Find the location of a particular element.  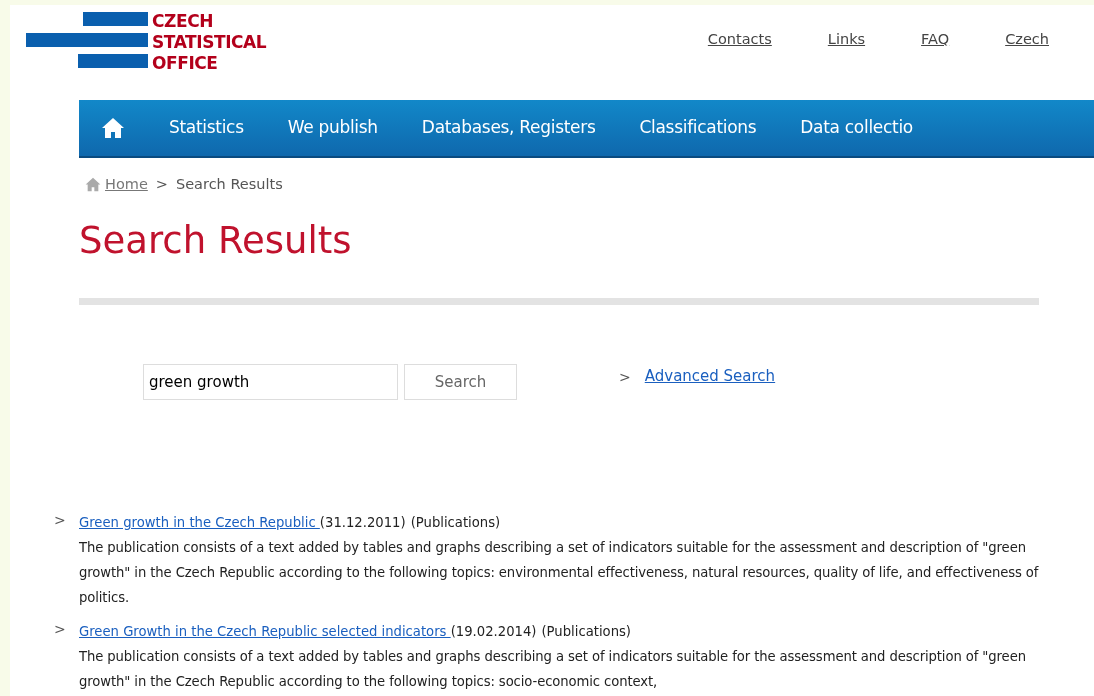

logo-text: STATISTICAL is located at coordinates (209, 42).